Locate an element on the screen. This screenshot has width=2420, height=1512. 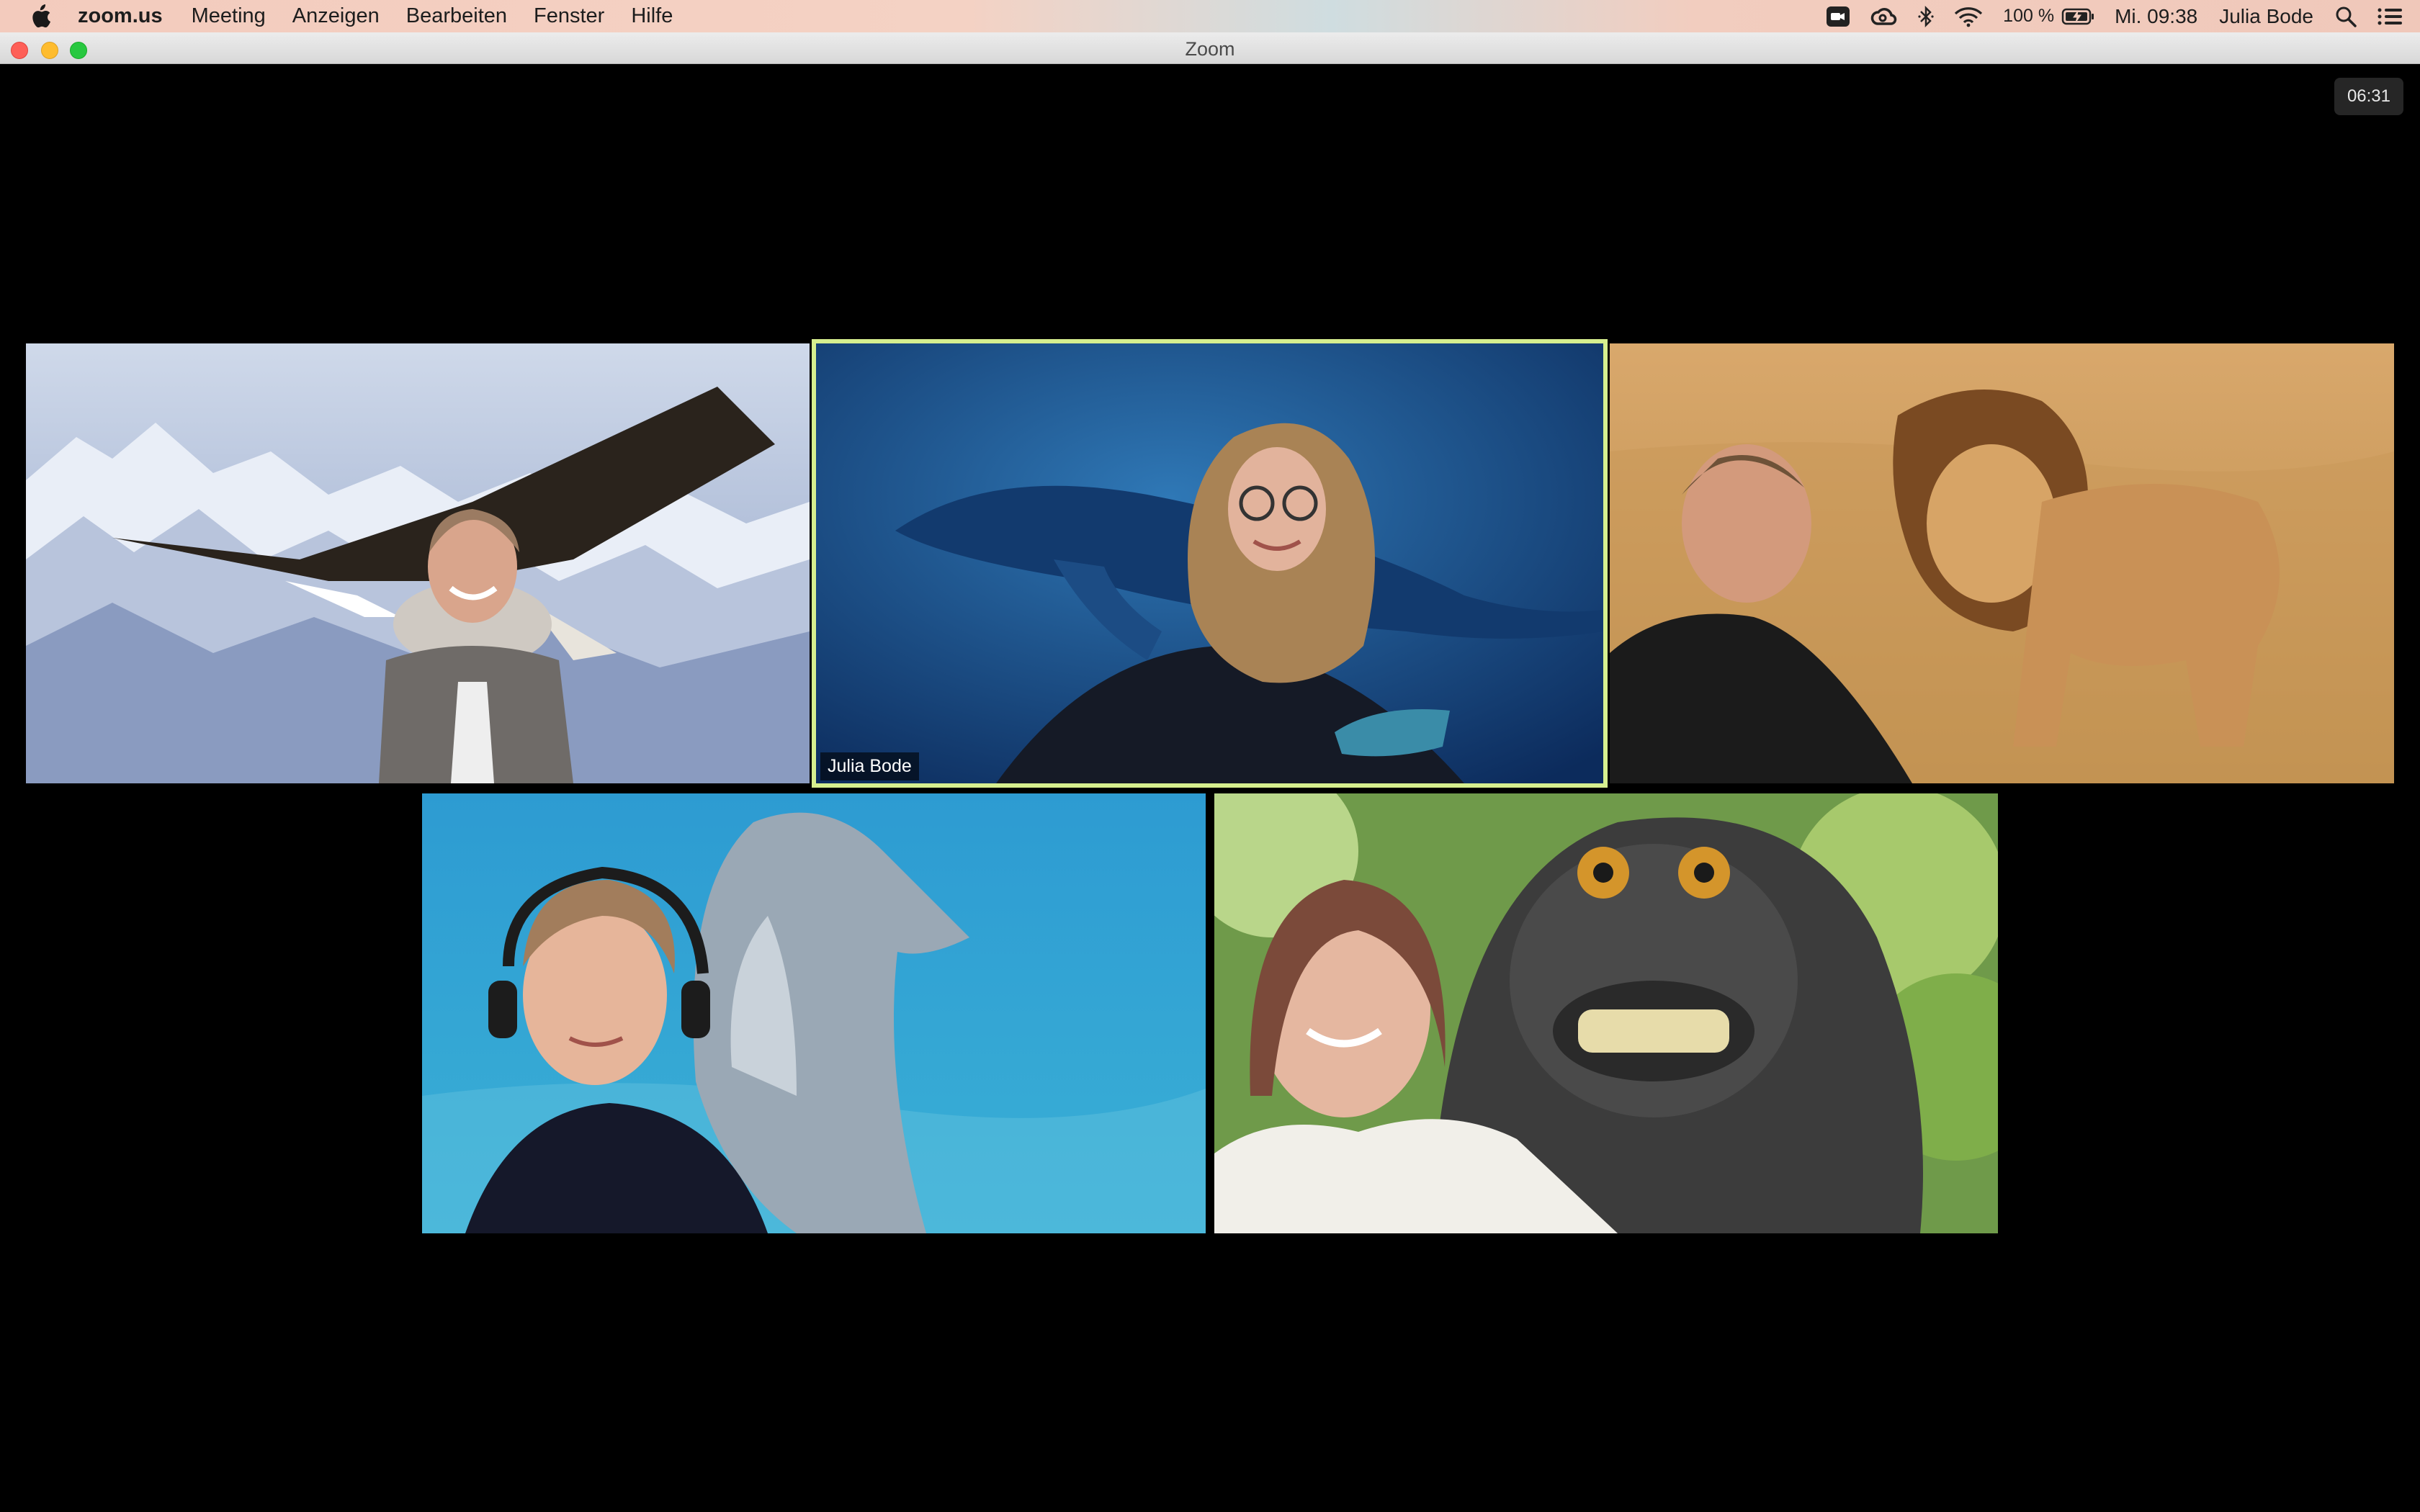
video-eagle-background is located at coordinates (418, 563).